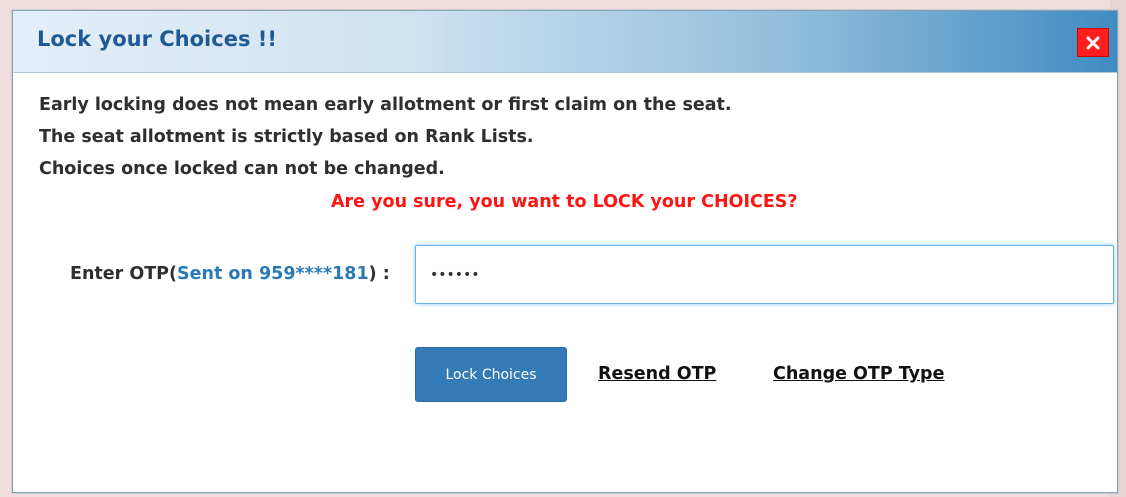 This screenshot has height=497, width=1126. I want to click on otp-label: Enter OTP(Sent on 959****181) :, so click(230, 274).